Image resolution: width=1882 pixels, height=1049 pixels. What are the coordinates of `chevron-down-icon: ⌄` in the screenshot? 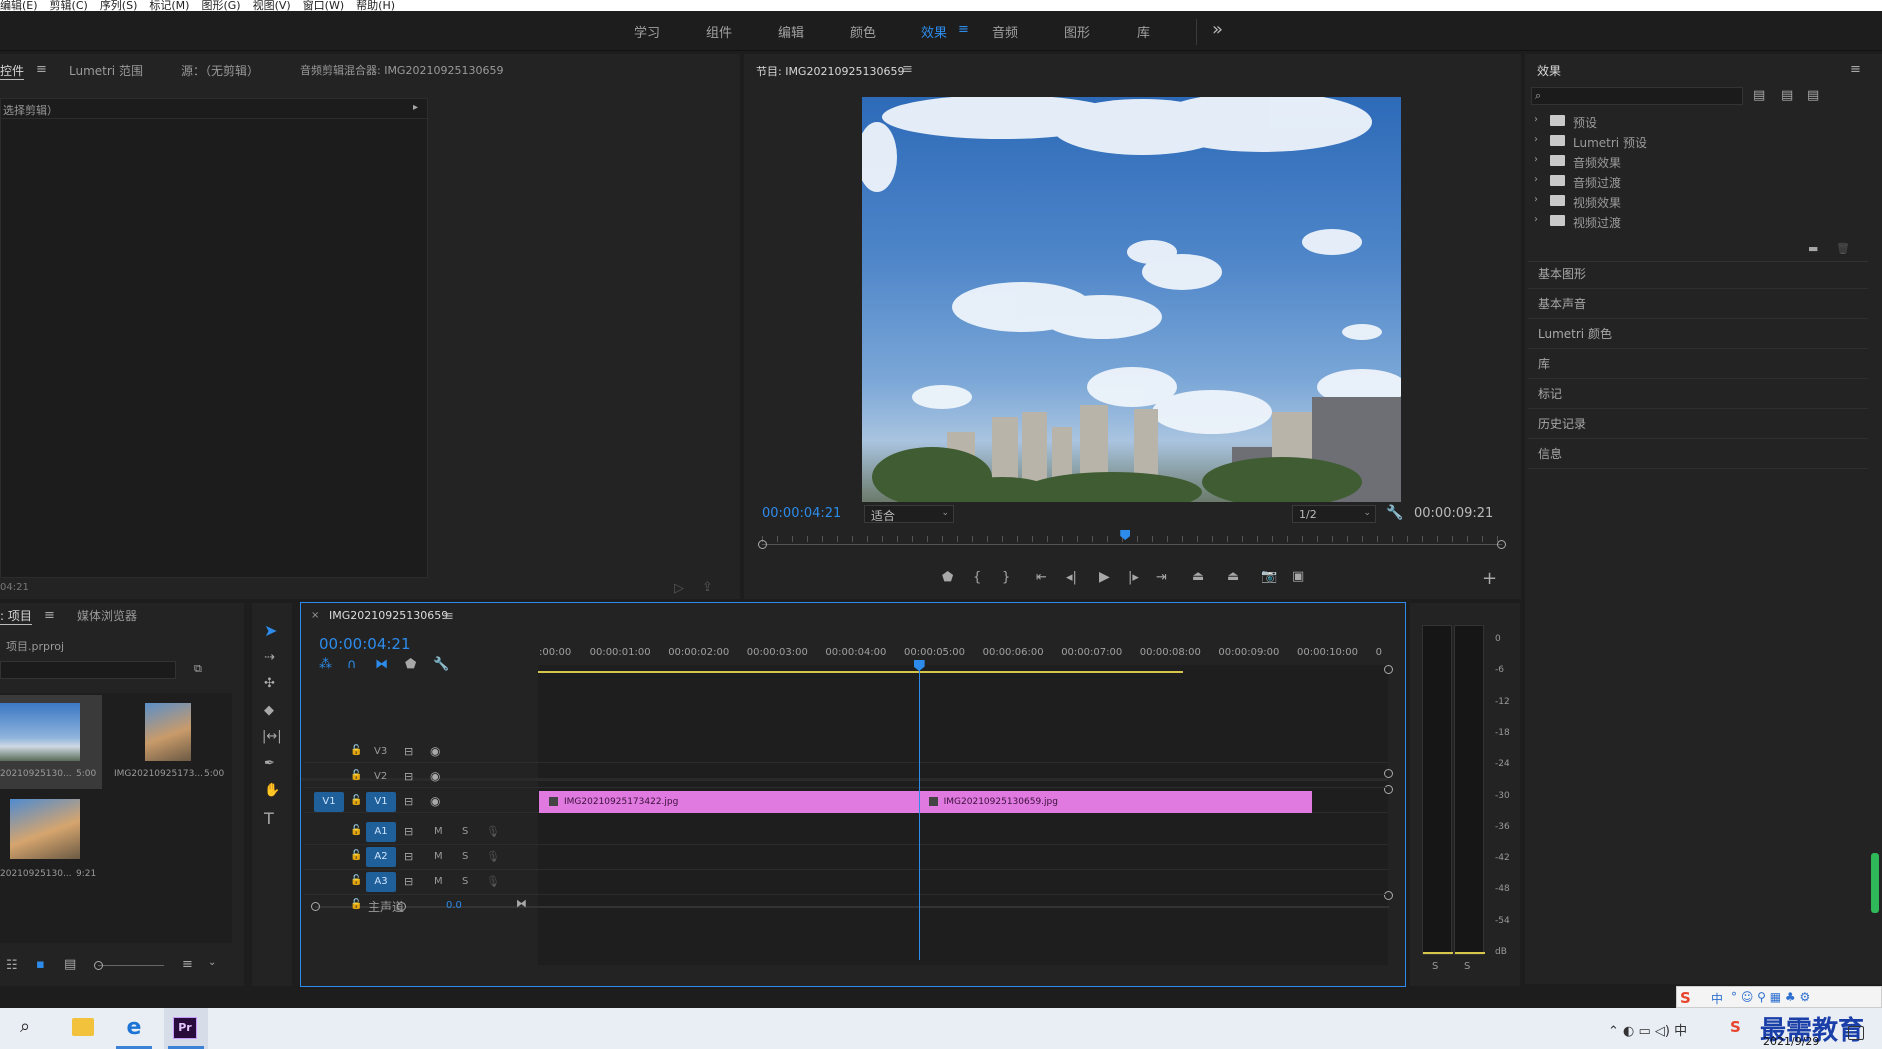 It's located at (212, 963).